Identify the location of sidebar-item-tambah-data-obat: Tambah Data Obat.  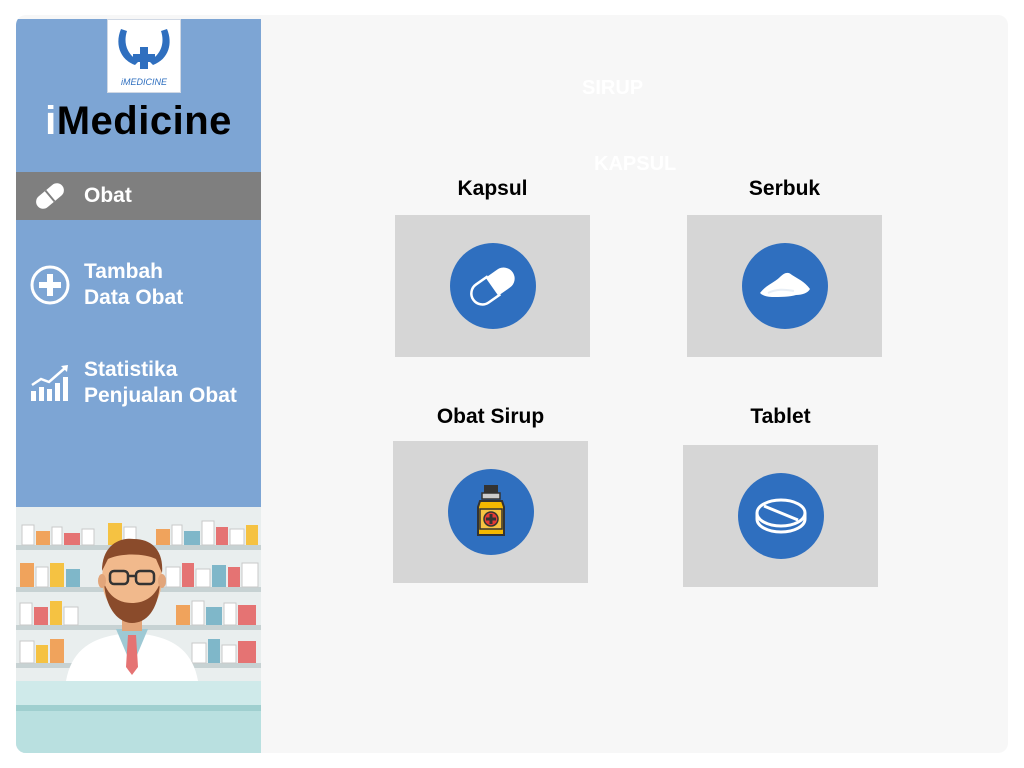
(138, 285).